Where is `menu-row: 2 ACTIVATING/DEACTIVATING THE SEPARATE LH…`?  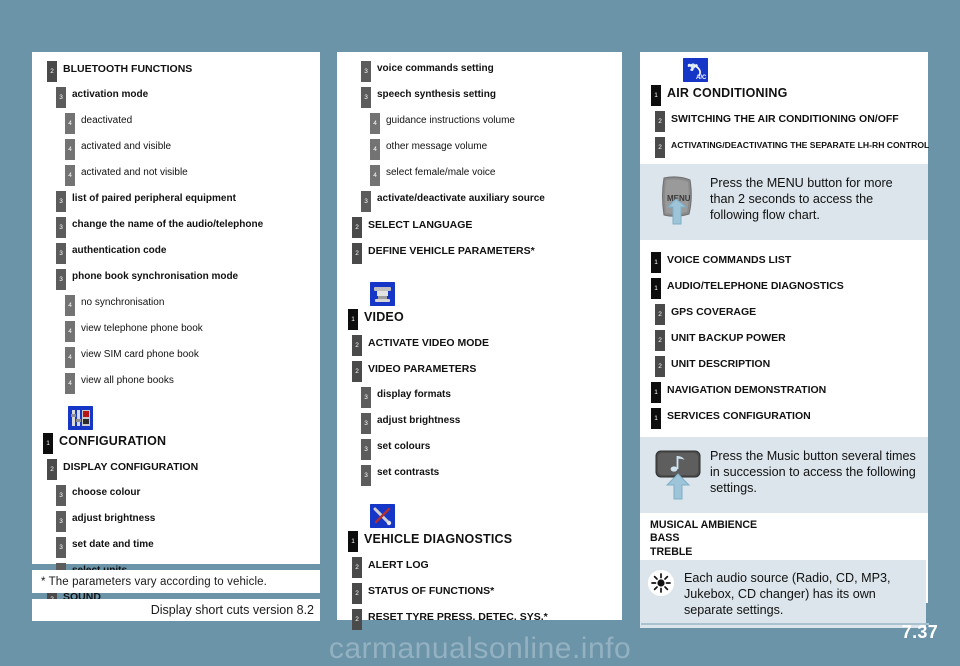 menu-row: 2 ACTIVATING/DEACTIVATING THE SEPARATE LH… is located at coordinates (792, 146).